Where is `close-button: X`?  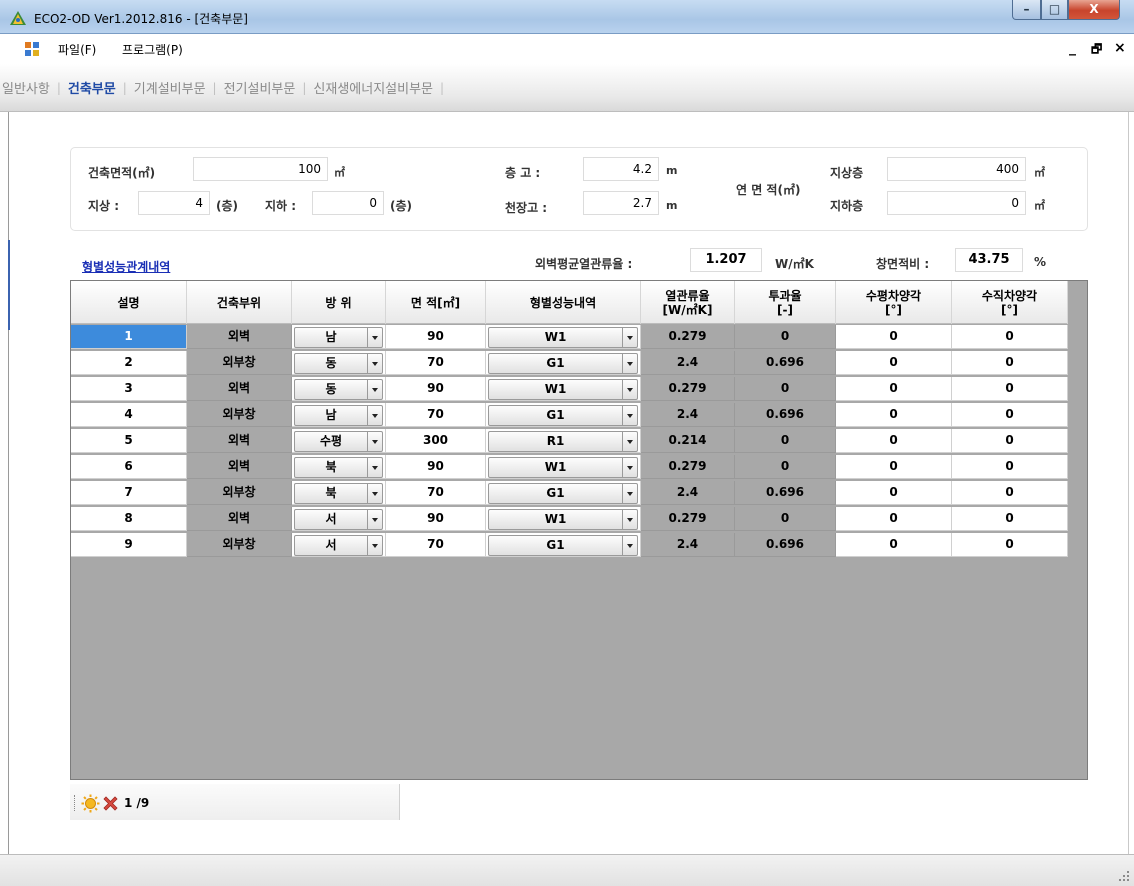
close-button: X is located at coordinates (1094, 10).